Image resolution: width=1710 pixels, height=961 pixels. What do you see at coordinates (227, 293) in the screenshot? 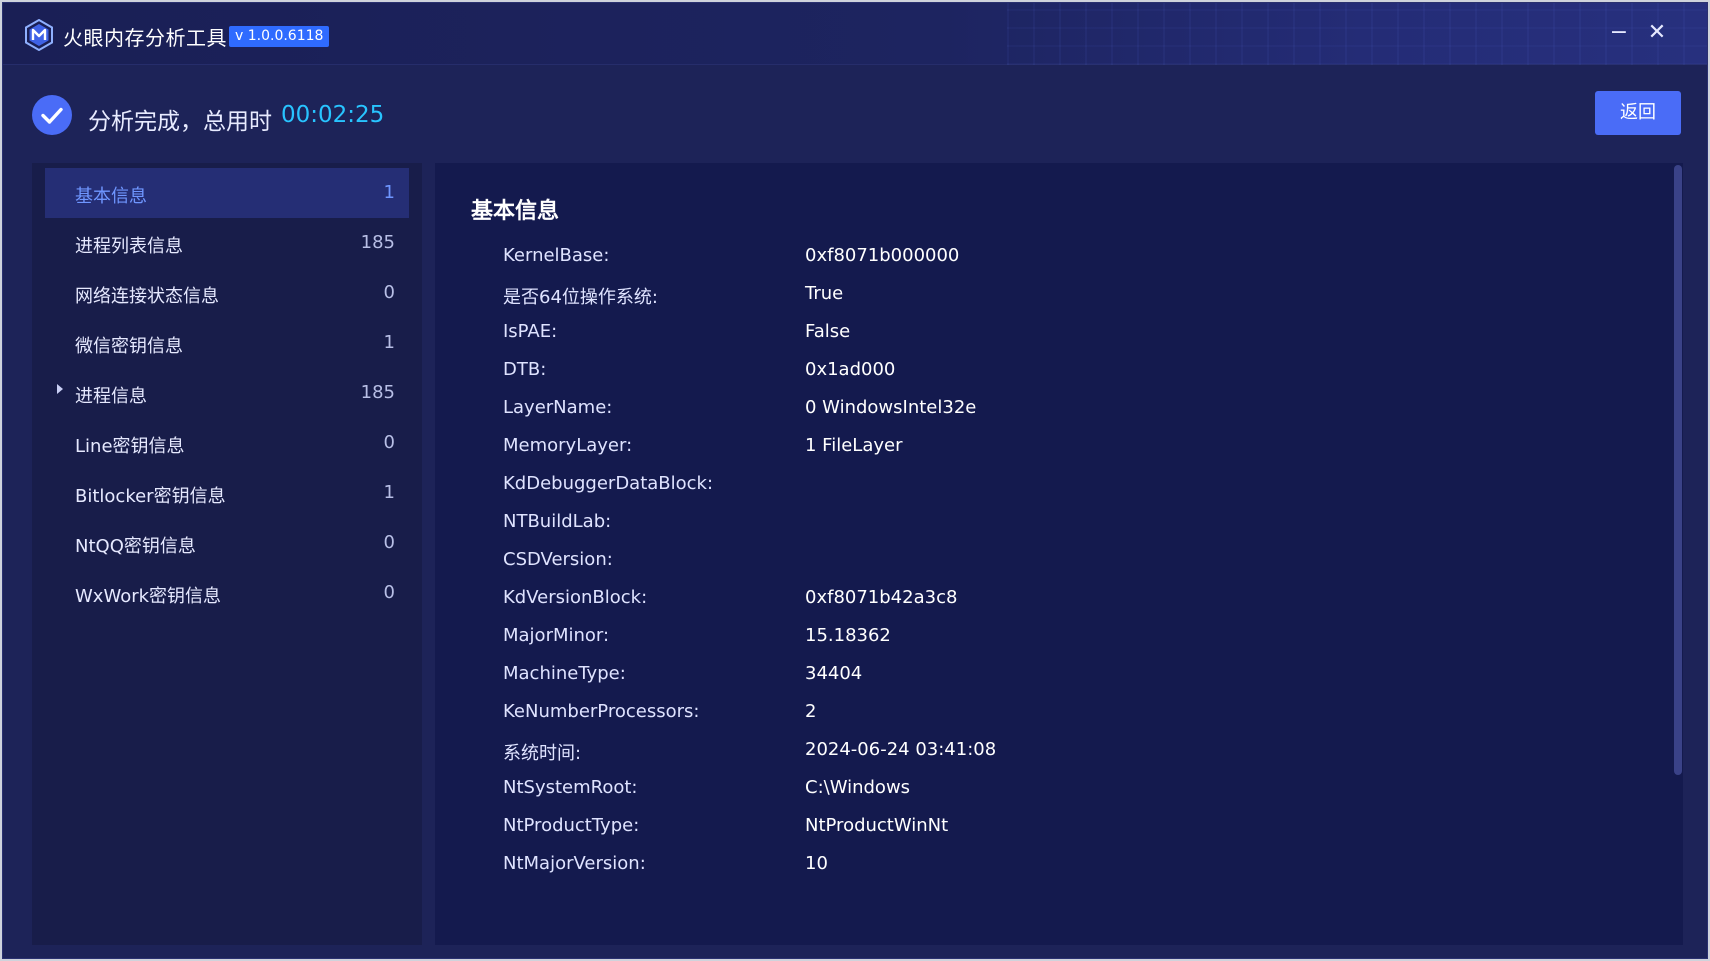
I see `sidebar-item-network-connections: 网络连接状态信息 0` at bounding box center [227, 293].